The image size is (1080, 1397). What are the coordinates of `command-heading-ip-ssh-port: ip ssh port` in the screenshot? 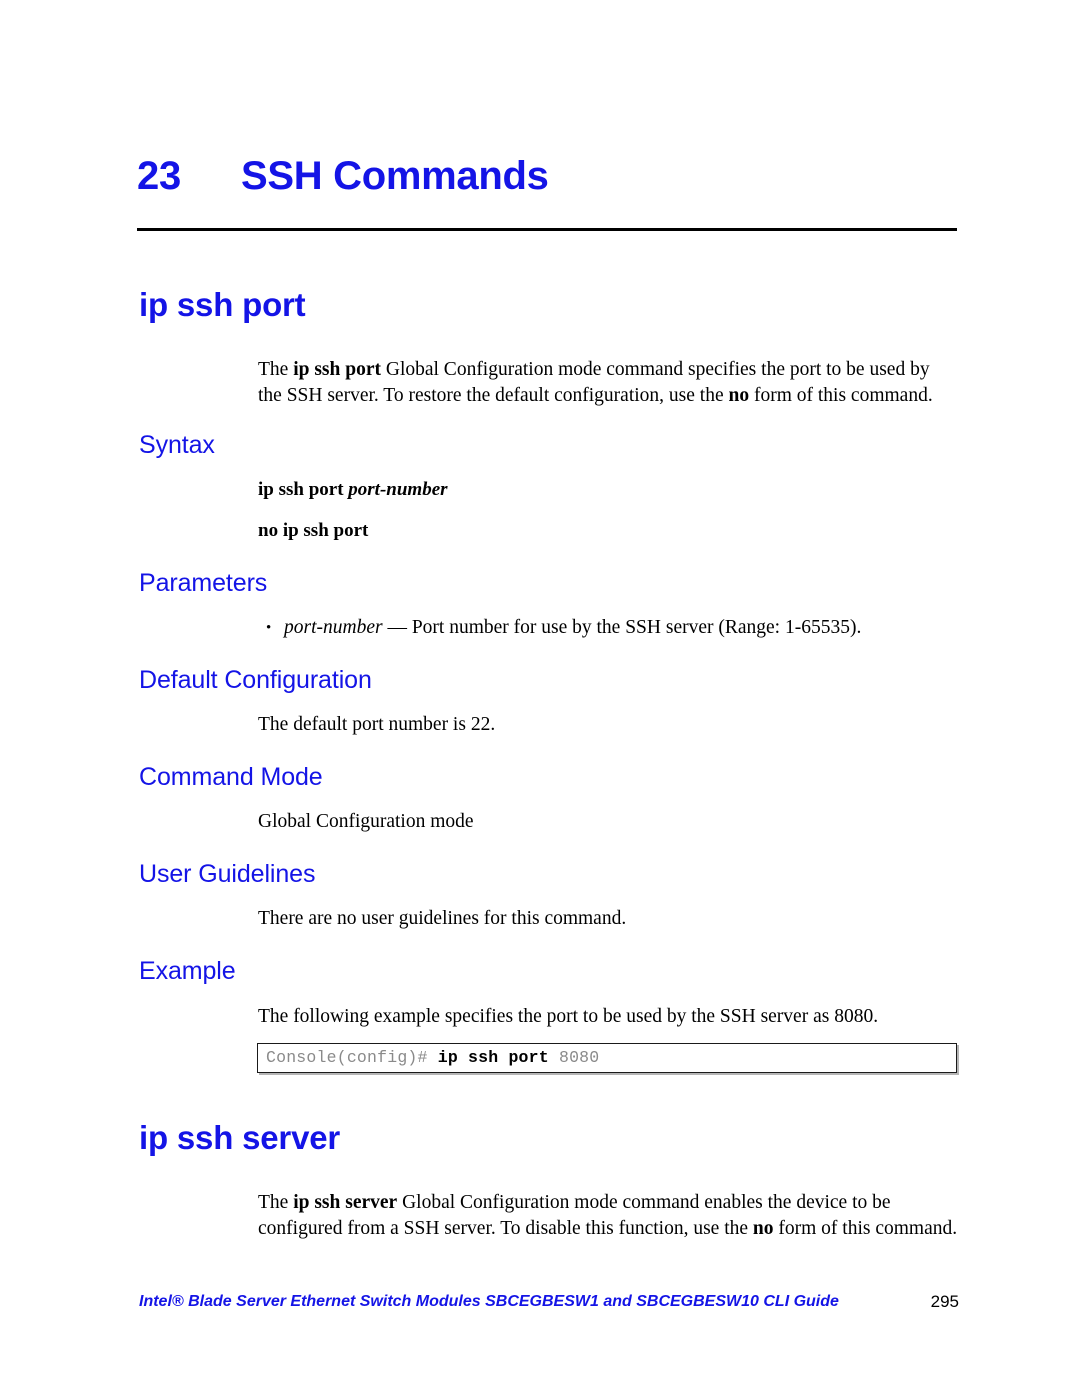 It's located at (222, 304).